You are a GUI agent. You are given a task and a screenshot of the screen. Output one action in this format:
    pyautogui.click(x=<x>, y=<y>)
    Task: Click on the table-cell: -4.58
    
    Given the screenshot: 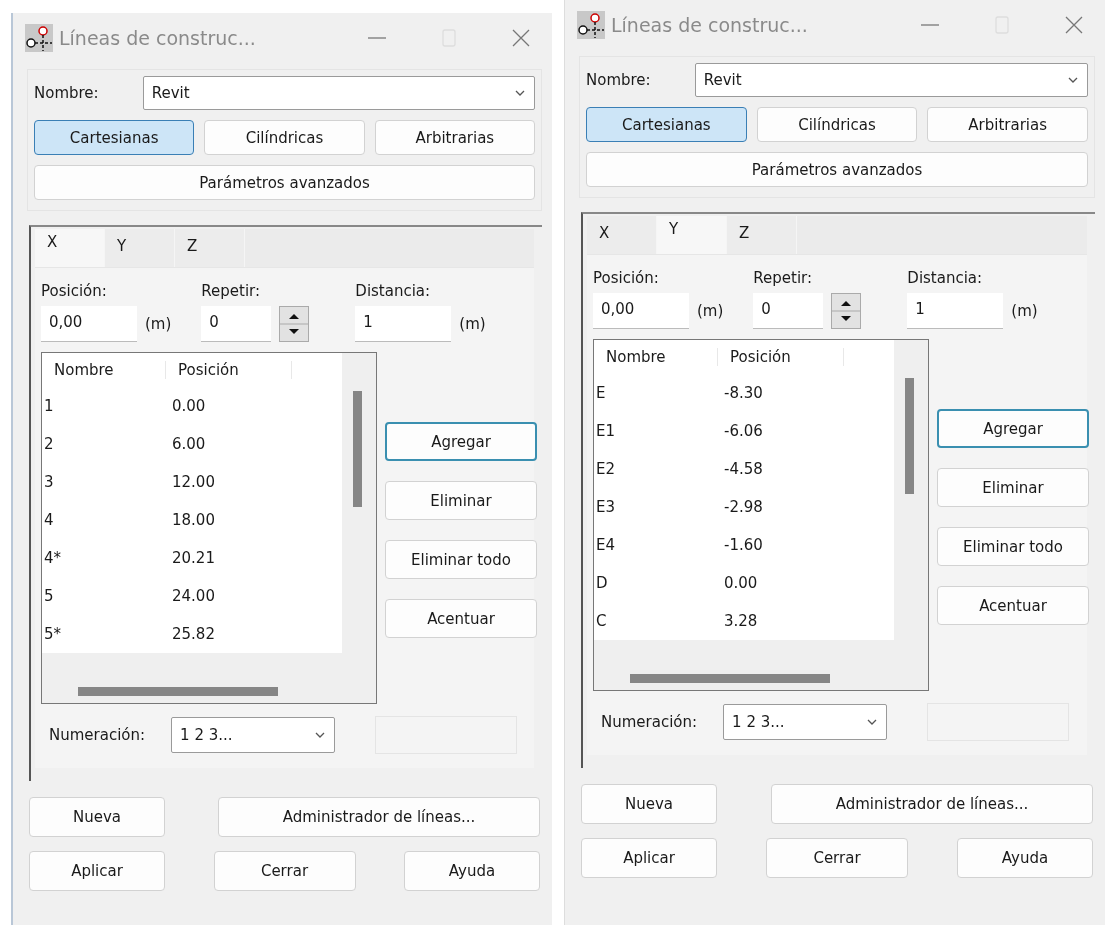 What is the action you would take?
    pyautogui.click(x=743, y=469)
    